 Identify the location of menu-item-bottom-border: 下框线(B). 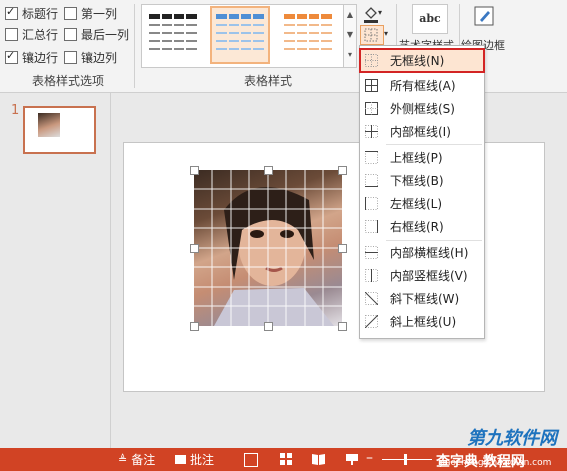
(422, 180).